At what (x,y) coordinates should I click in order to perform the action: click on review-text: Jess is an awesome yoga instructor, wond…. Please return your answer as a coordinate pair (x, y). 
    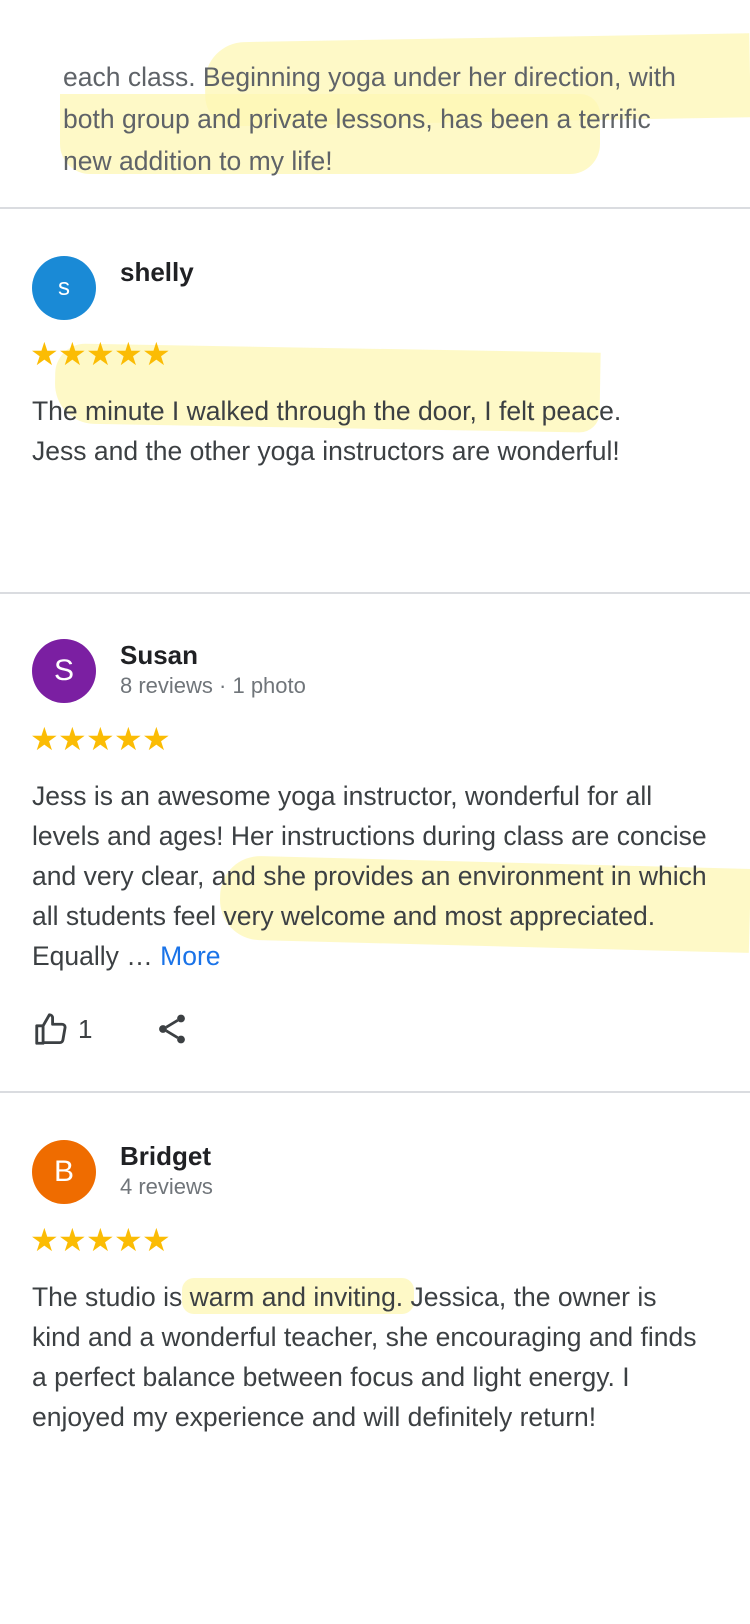
    Looking at the image, I should click on (372, 876).